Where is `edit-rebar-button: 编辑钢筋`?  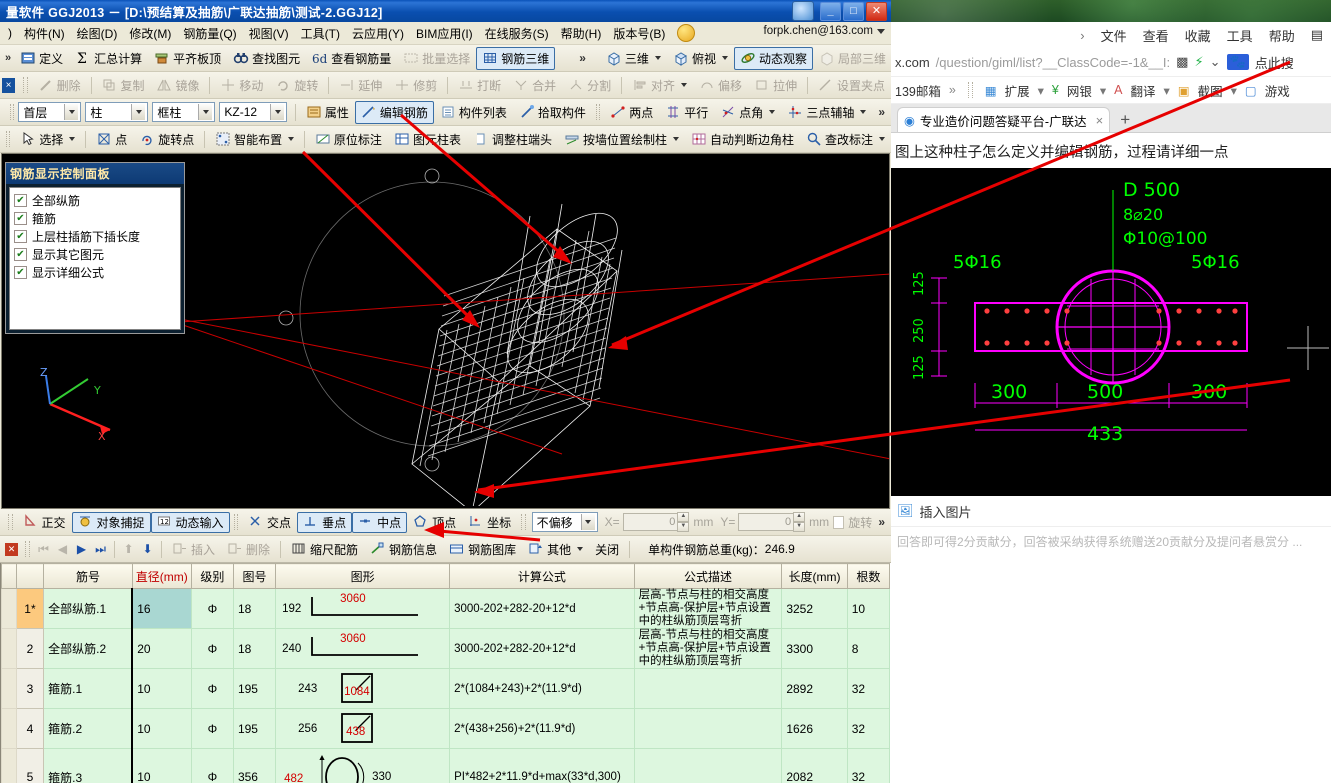
edit-rebar-button: 编辑钢筋 is located at coordinates (394, 112).